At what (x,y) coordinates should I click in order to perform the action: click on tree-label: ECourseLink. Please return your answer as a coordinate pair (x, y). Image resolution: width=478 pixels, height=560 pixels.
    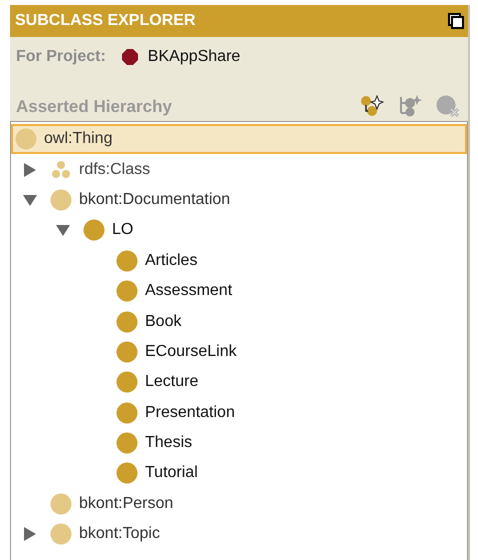
    Looking at the image, I should click on (191, 351).